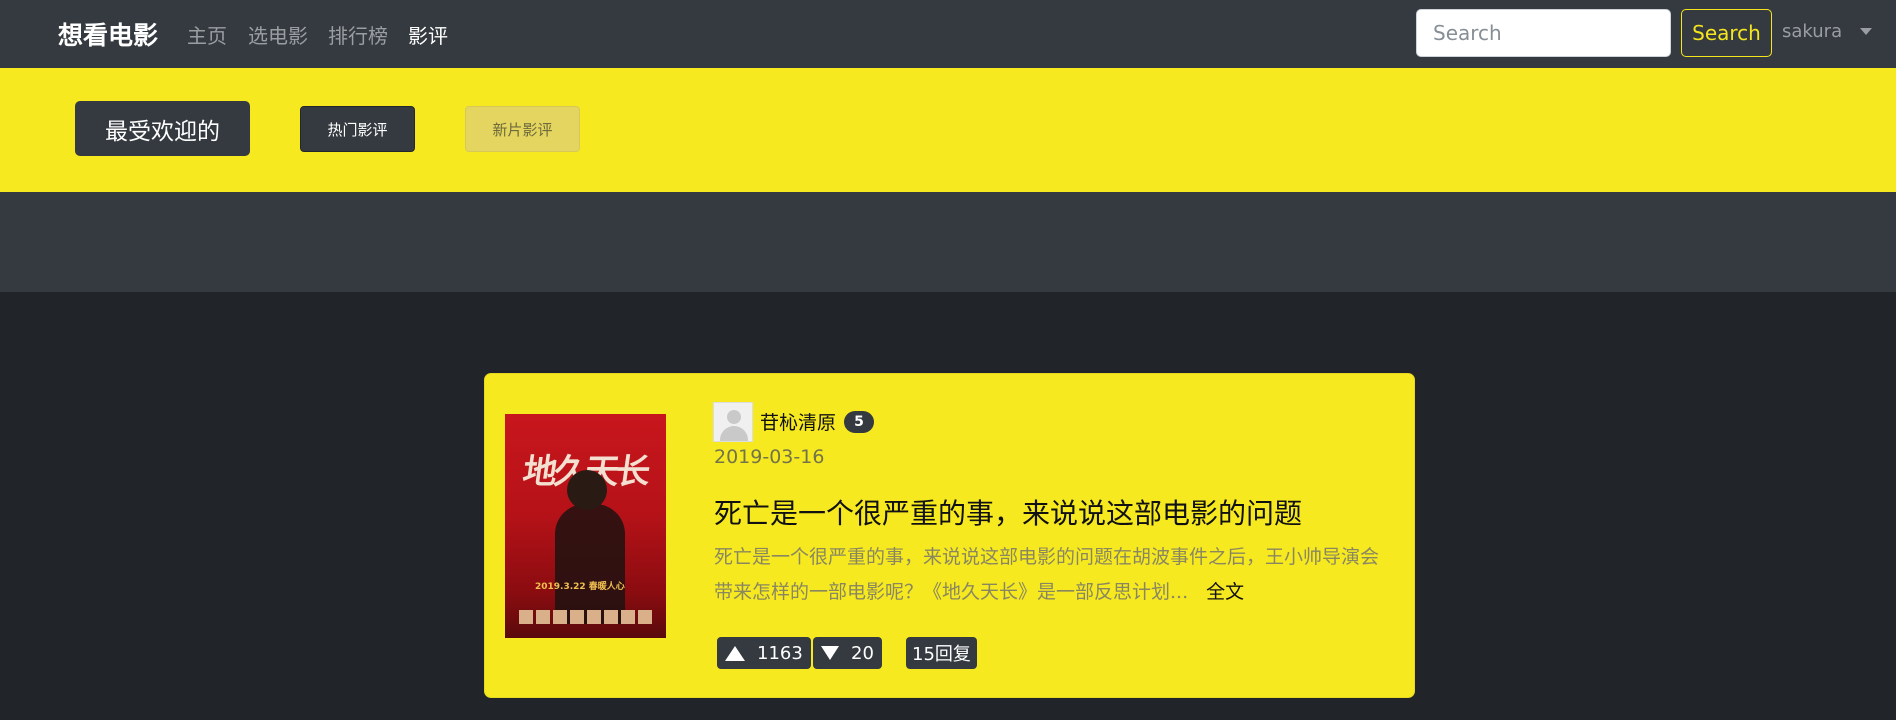 This screenshot has height=720, width=1896. What do you see at coordinates (733, 422) in the screenshot?
I see `author-avatar` at bounding box center [733, 422].